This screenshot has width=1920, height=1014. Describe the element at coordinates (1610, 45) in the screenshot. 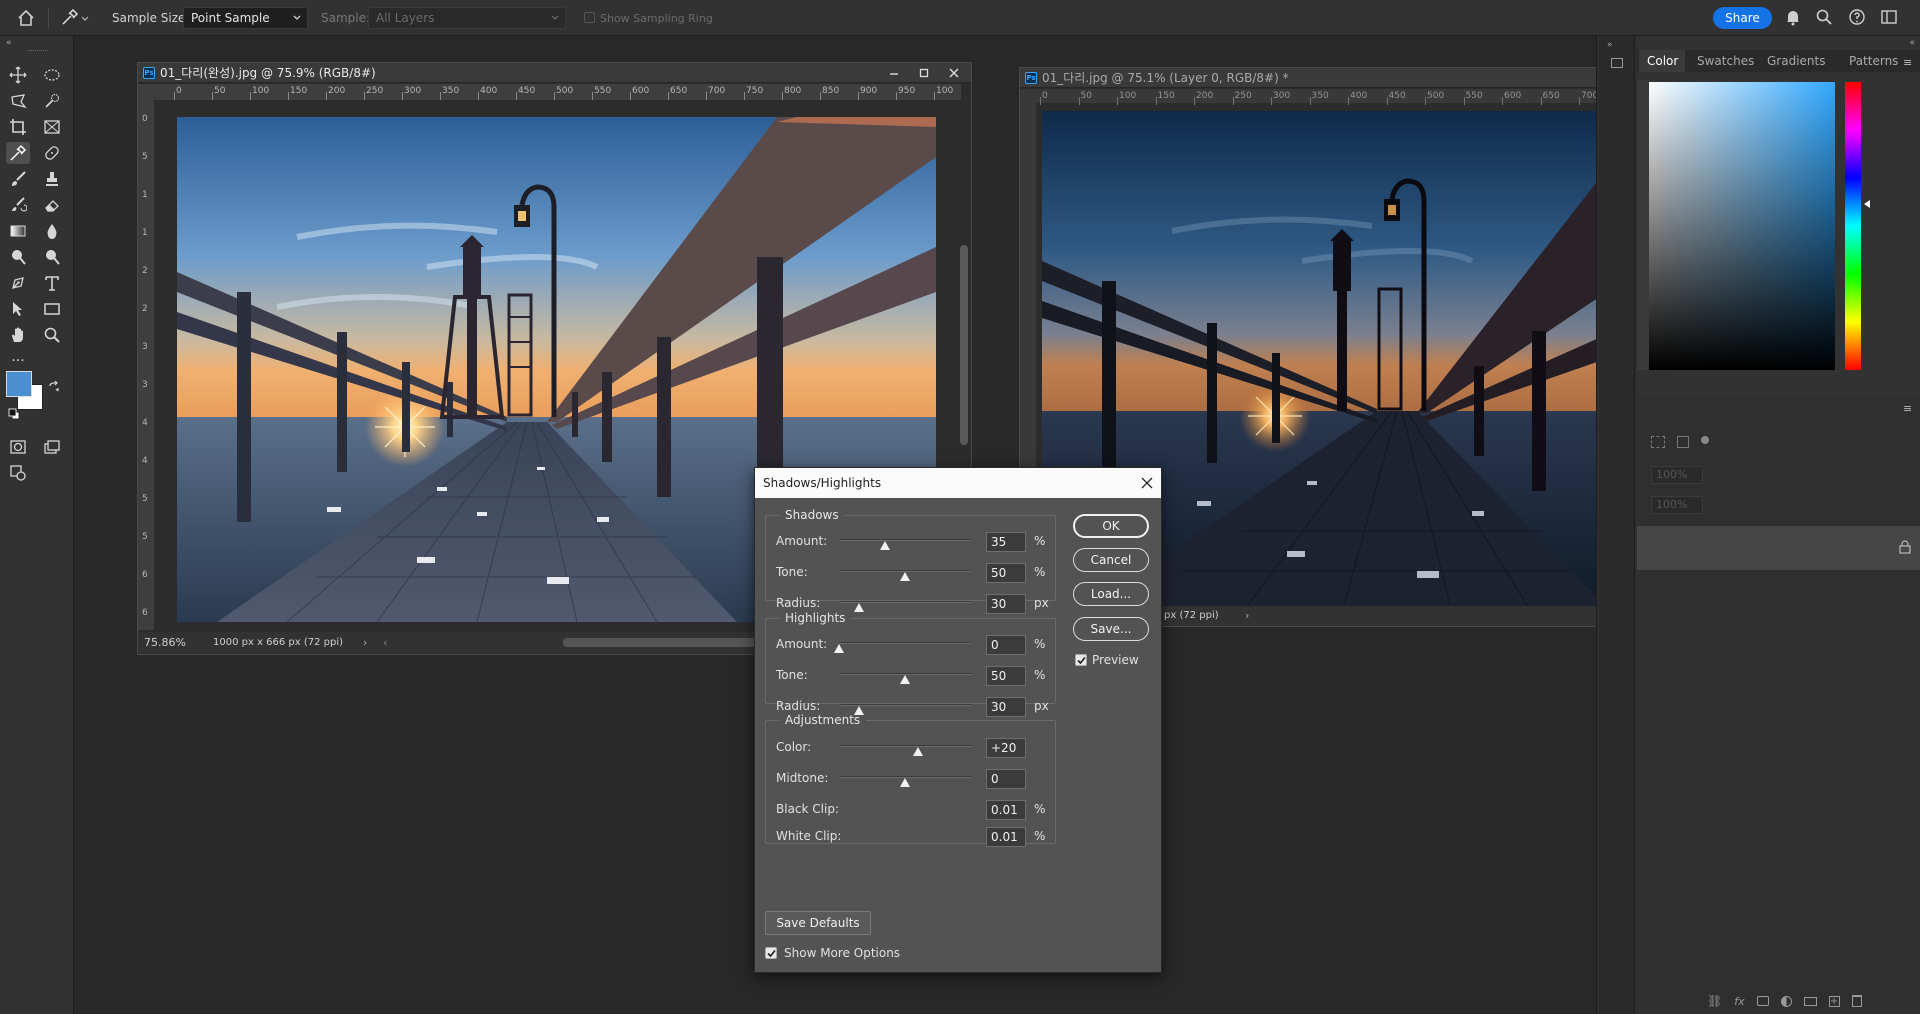

I see `collapse-panel-icon: »` at that location.